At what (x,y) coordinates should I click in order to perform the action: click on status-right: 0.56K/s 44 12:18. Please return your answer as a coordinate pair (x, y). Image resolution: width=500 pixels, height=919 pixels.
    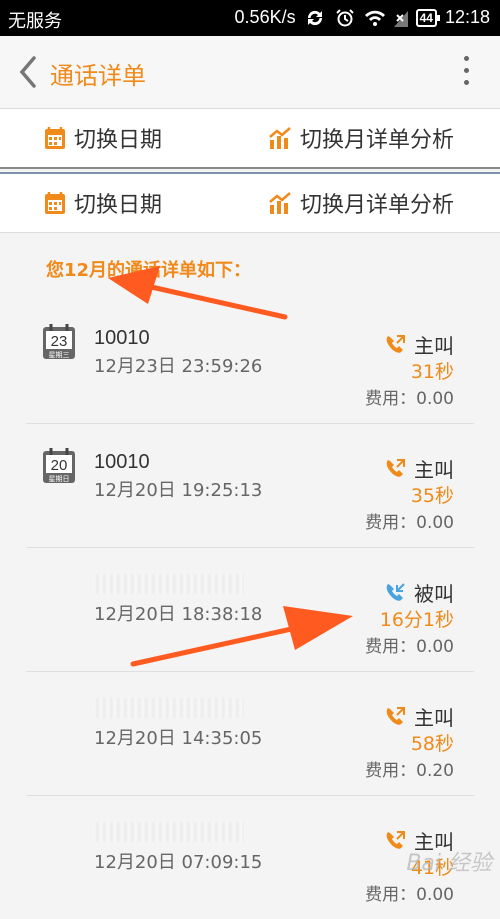
    Looking at the image, I should click on (362, 17).